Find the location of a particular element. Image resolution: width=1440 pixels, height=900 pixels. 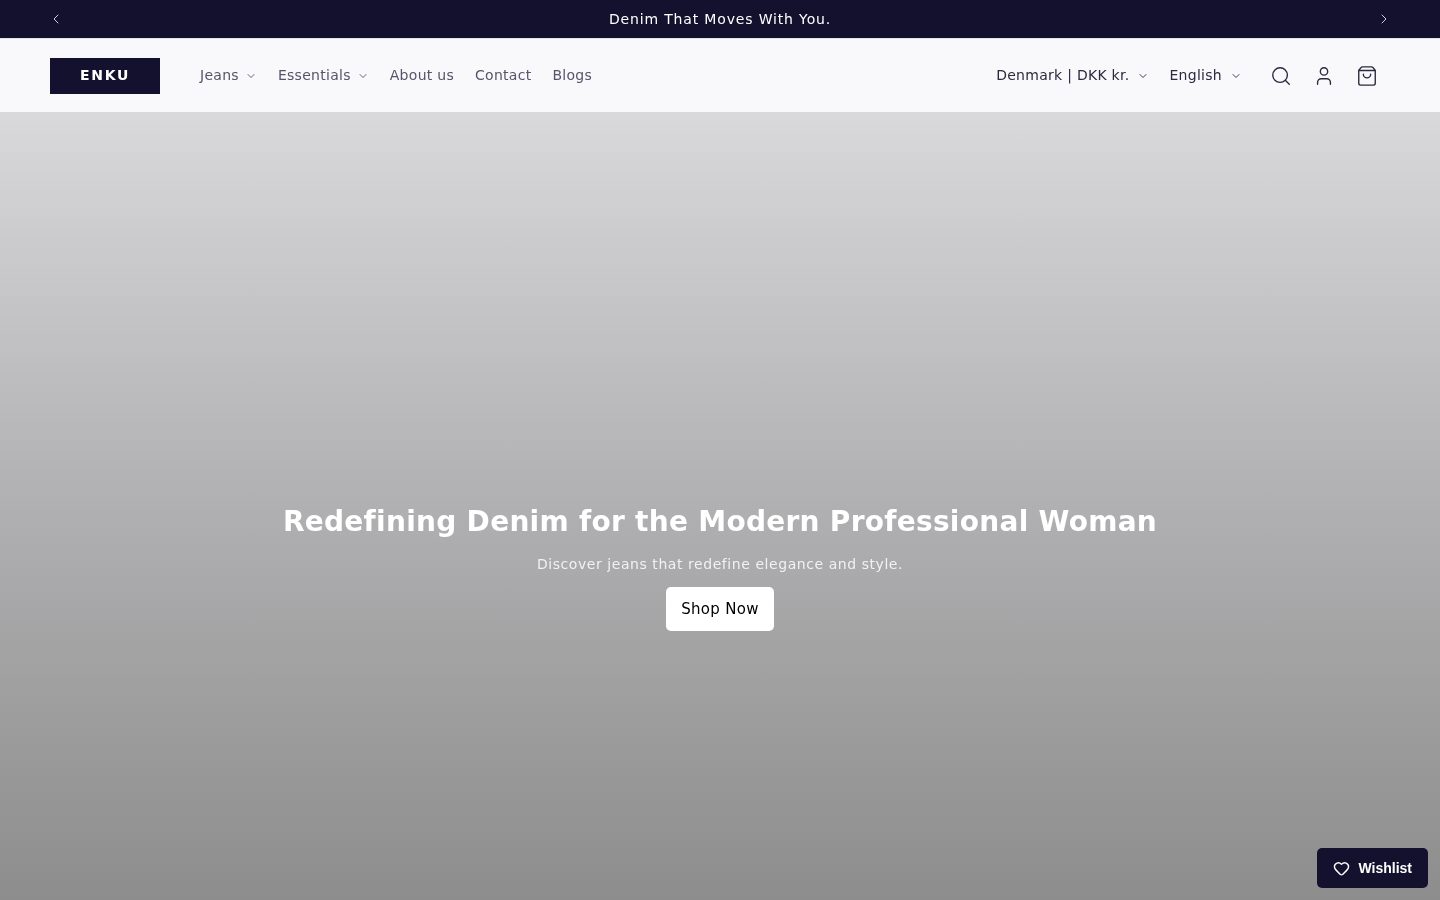

language-selector: English is located at coordinates (1205, 75).